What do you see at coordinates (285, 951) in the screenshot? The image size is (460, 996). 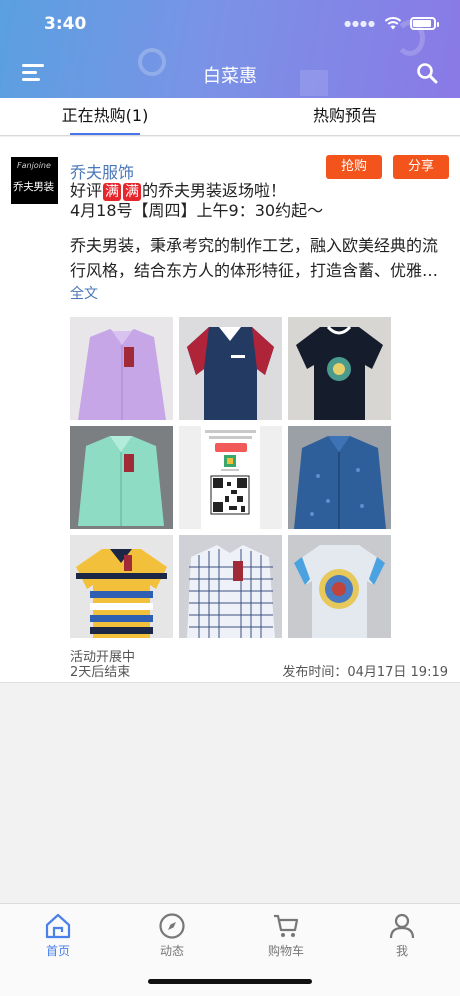 I see `nav-label-cart: 购物车` at bounding box center [285, 951].